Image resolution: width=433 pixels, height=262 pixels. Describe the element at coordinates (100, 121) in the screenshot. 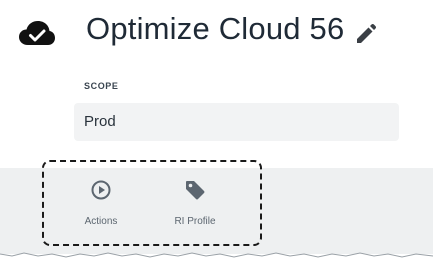

I see `scope-value: Prod` at that location.